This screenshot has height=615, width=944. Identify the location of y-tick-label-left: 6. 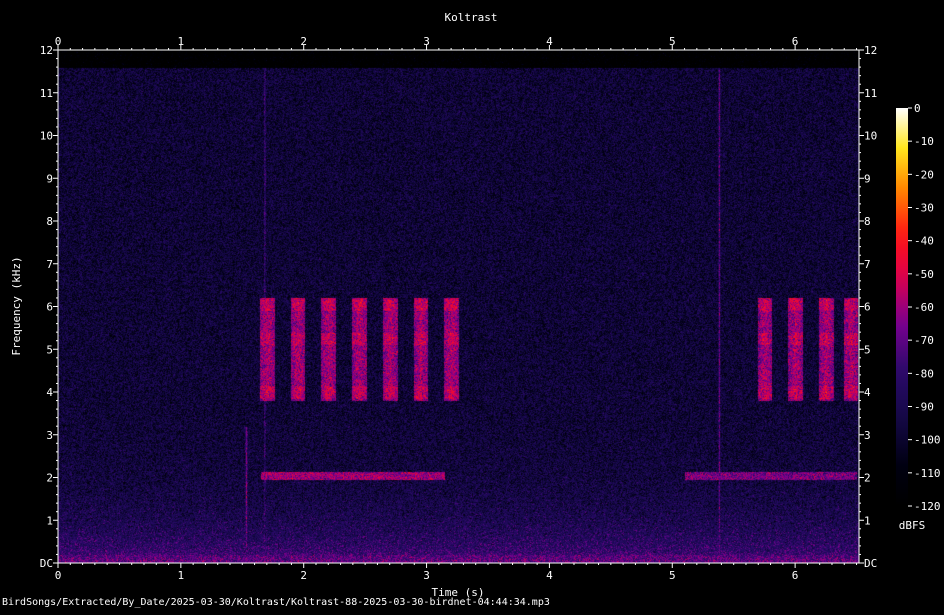
(49, 307).